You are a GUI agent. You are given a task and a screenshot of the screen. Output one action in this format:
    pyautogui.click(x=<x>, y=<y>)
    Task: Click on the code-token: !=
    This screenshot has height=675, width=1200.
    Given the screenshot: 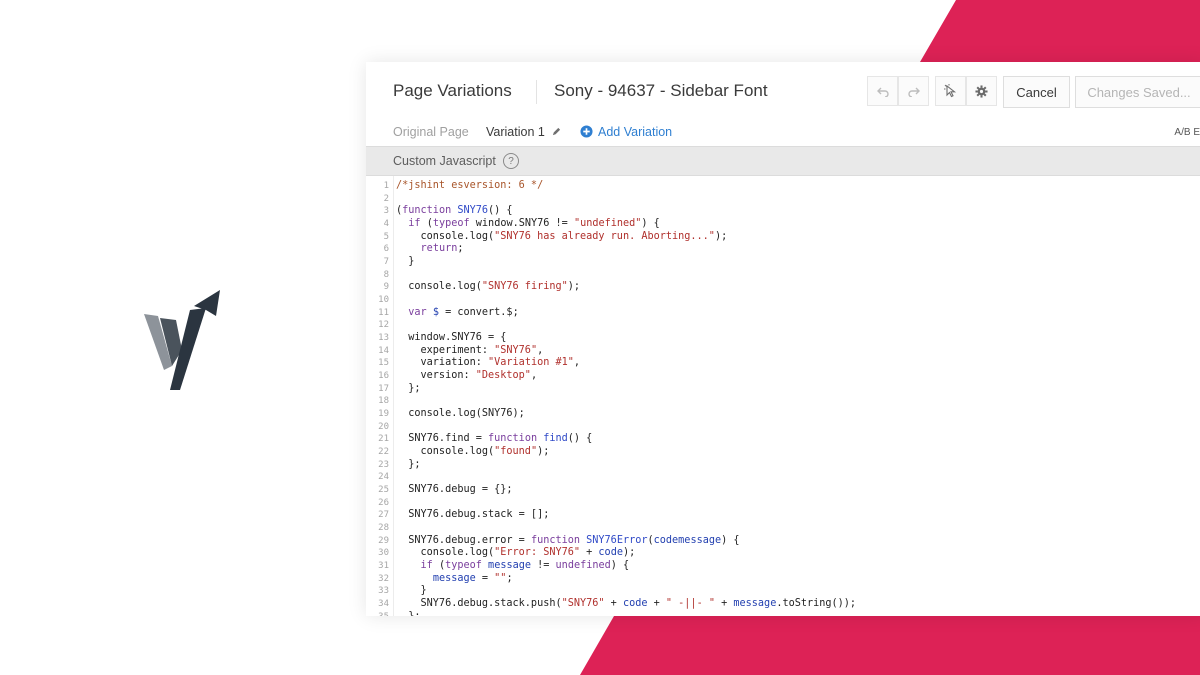 What is the action you would take?
    pyautogui.click(x=543, y=566)
    